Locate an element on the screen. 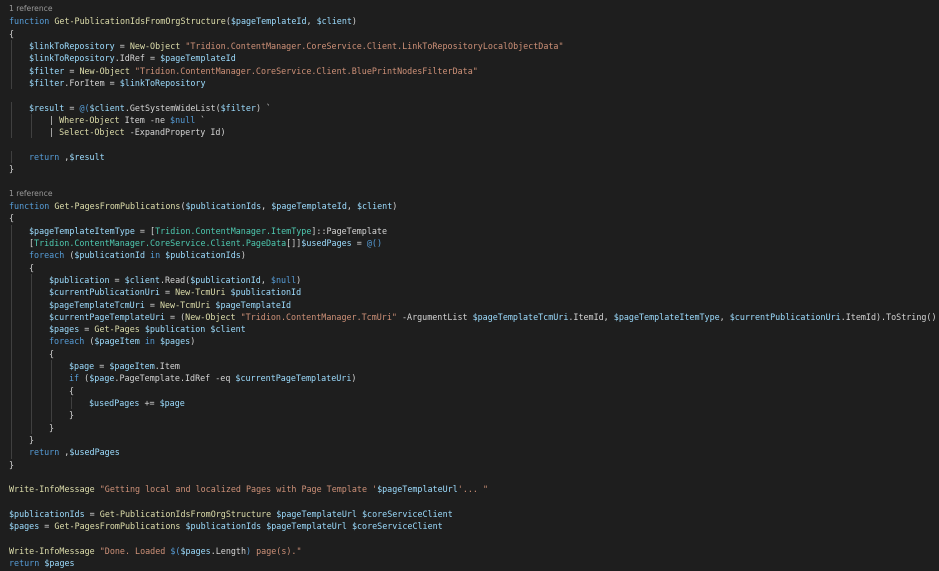 Image resolution: width=939 pixels, height=571 pixels. code-line: return ,$usedPages is located at coordinates (474, 452).